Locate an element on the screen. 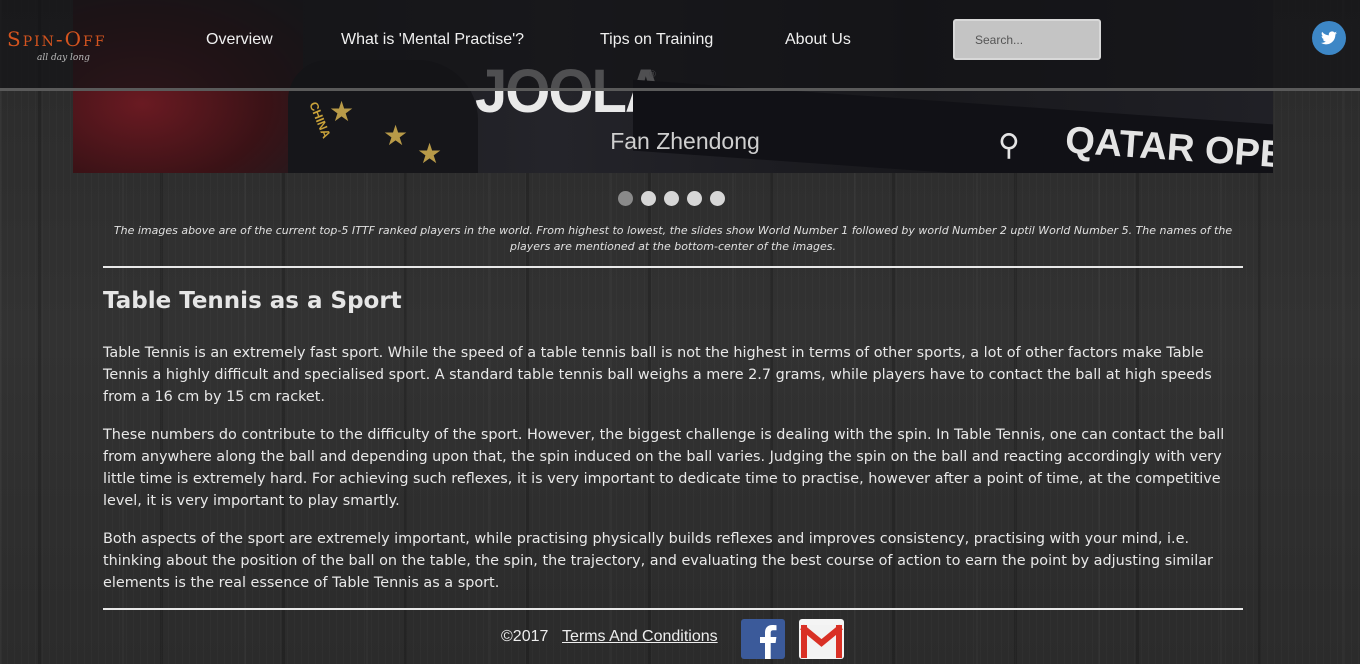  logo-tagline: all day long is located at coordinates (63, 58).